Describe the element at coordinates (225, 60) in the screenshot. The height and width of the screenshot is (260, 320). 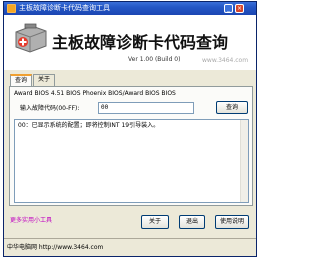
I see `watermark: www.3464.com` at that location.